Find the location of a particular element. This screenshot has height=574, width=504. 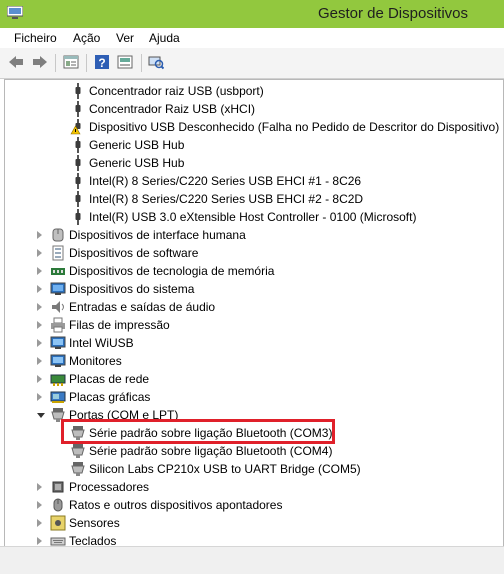

tree-item-label: Ratos e outros dispositivos apontadores is located at coordinates (176, 505).